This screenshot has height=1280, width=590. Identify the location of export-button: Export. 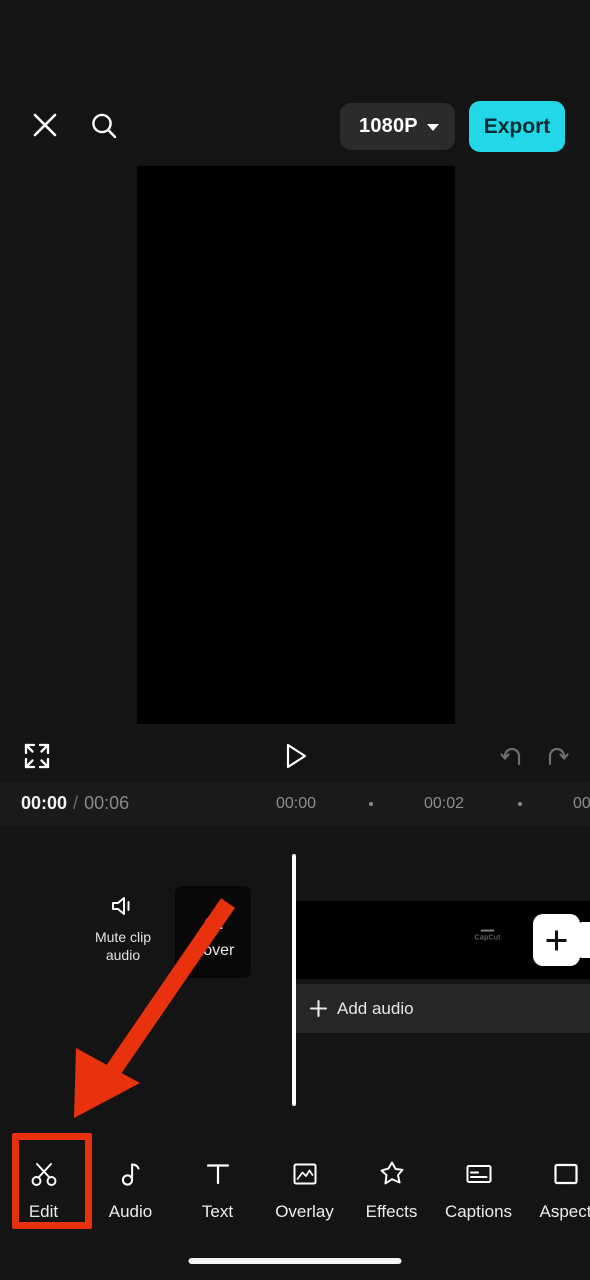
(517, 126).